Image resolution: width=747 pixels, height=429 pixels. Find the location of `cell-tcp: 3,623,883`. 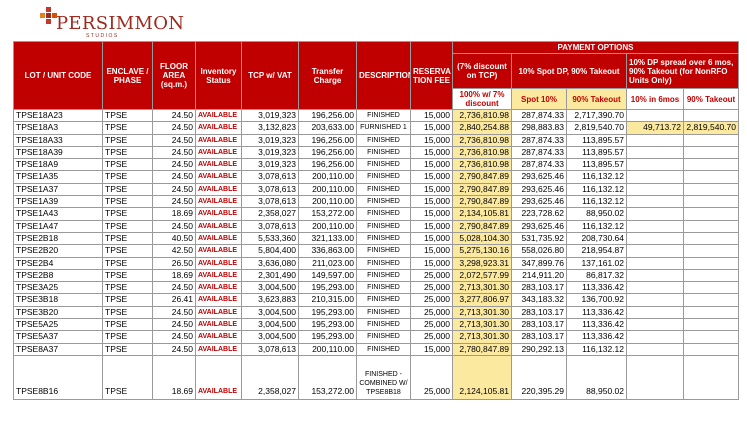

cell-tcp: 3,623,883 is located at coordinates (270, 300).